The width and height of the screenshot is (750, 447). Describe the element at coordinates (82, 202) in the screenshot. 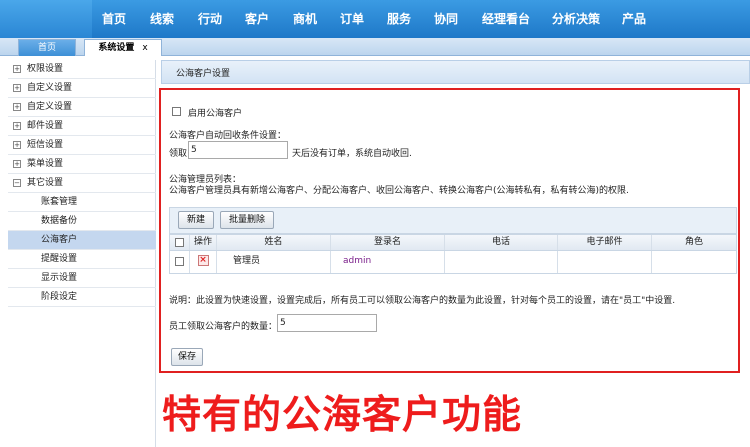

I see `sidebar-subitem-accounts: 账套管理` at that location.